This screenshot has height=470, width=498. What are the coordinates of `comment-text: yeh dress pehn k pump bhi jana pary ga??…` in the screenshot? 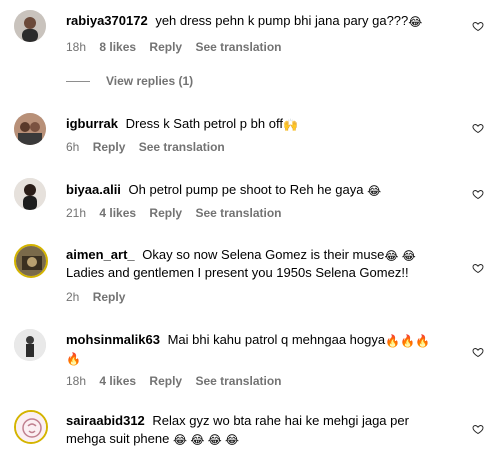 It's located at (282, 20).